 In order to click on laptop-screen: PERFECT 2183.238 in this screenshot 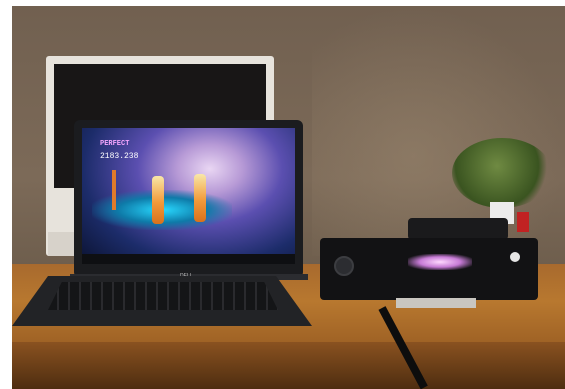, I will do `click(188, 196)`.